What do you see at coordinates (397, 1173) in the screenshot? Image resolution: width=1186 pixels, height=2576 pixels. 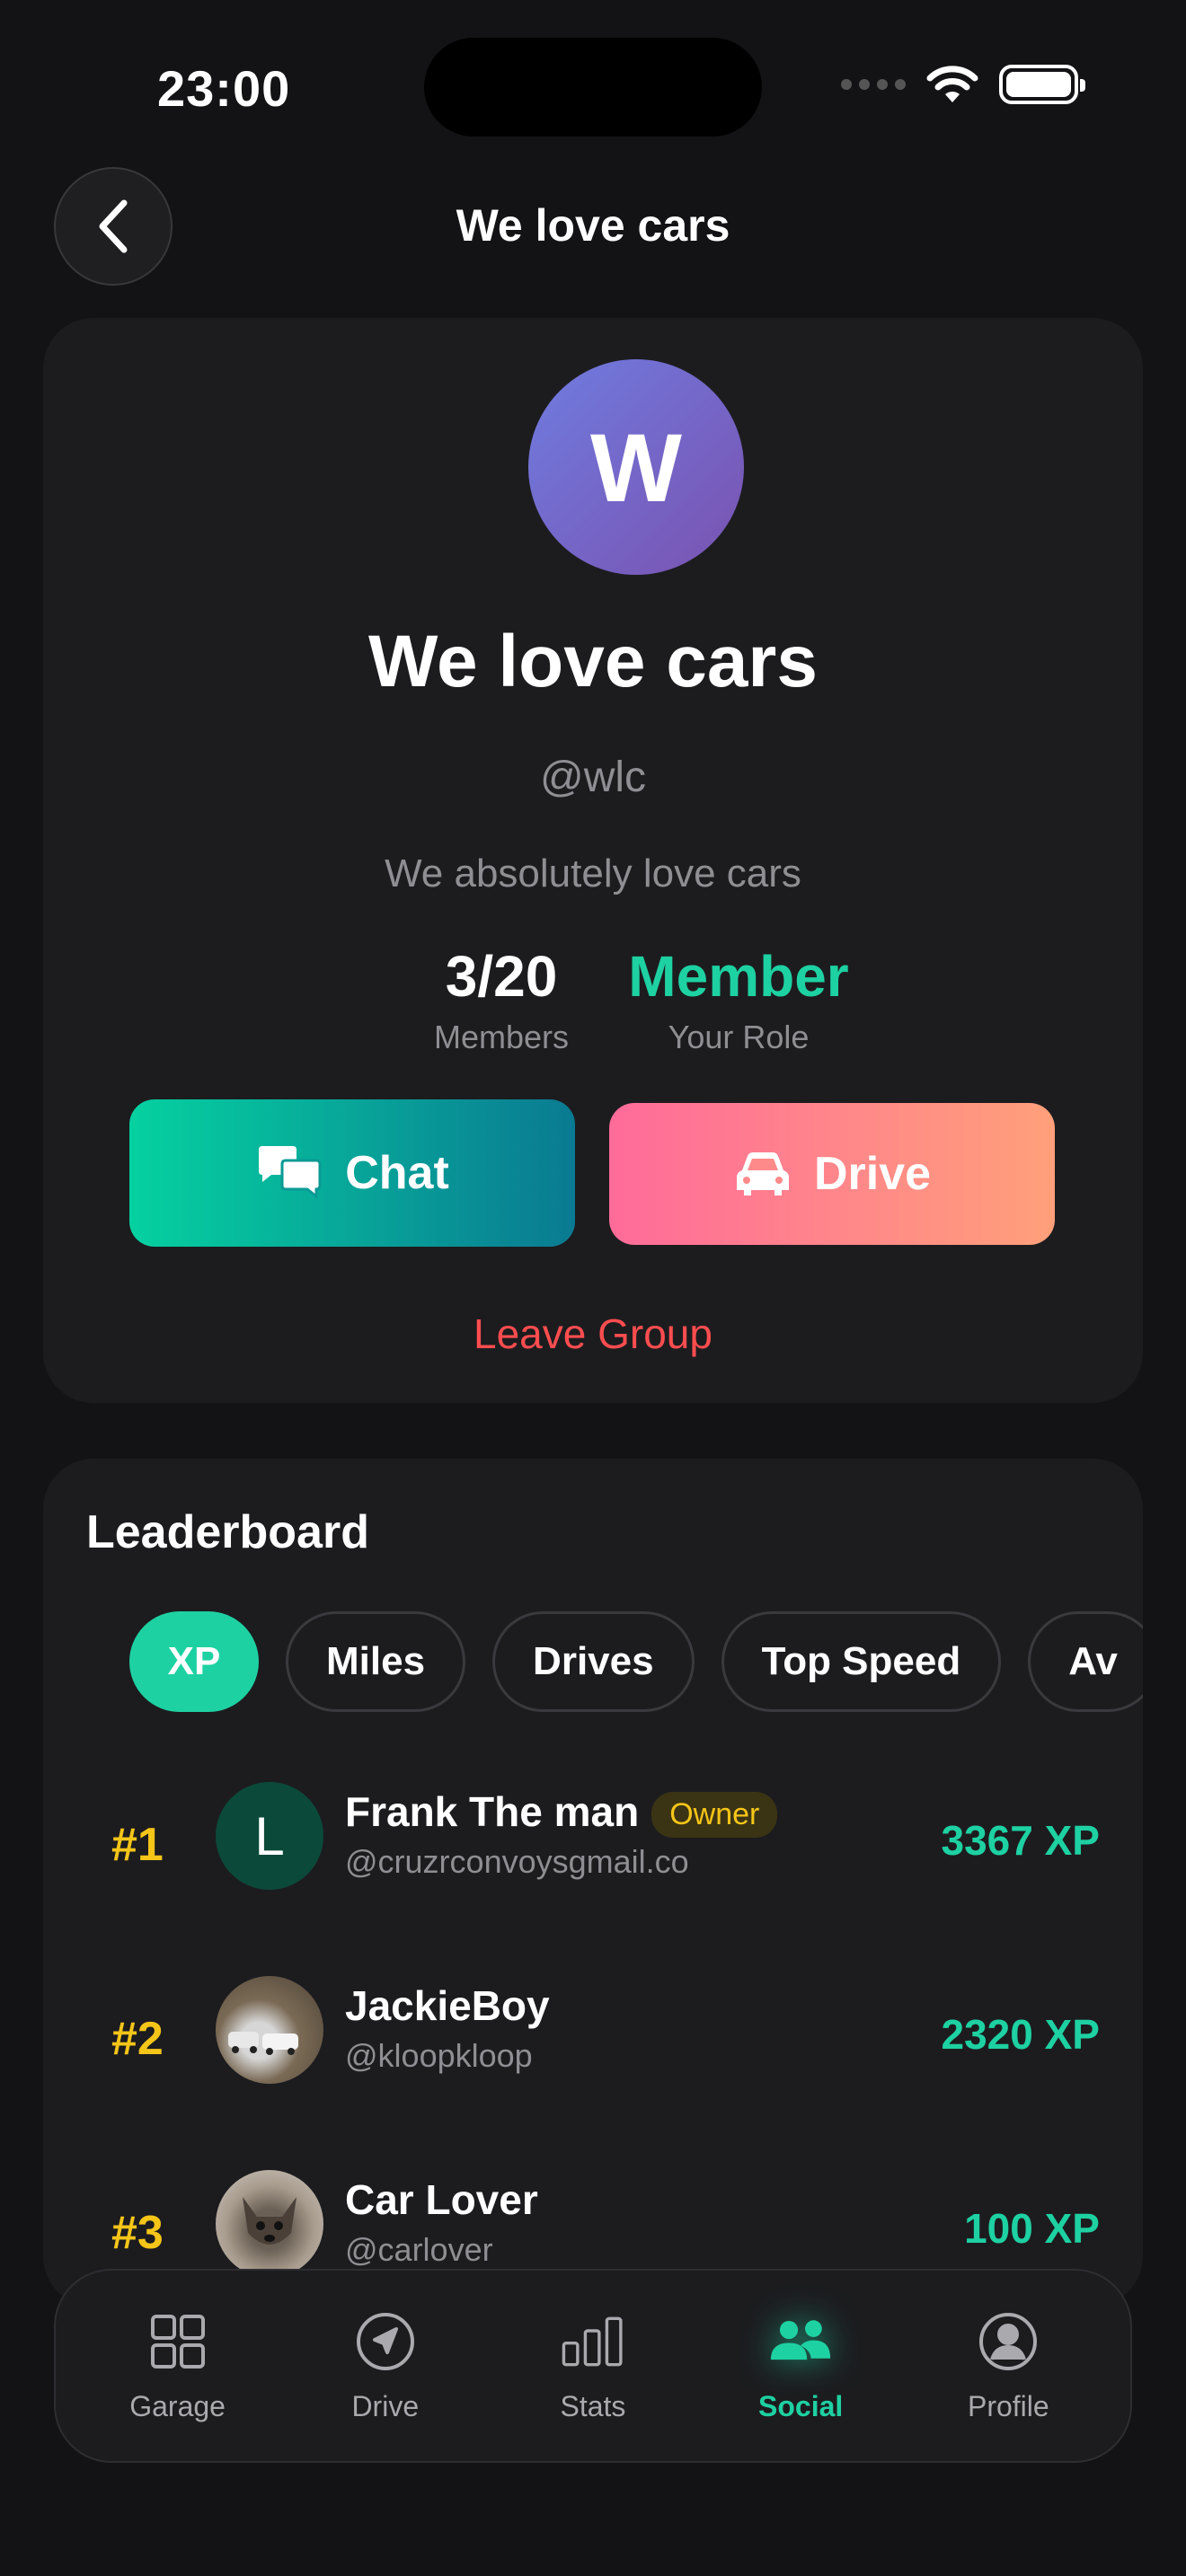 I see `chat-button-label: Chat` at bounding box center [397, 1173].